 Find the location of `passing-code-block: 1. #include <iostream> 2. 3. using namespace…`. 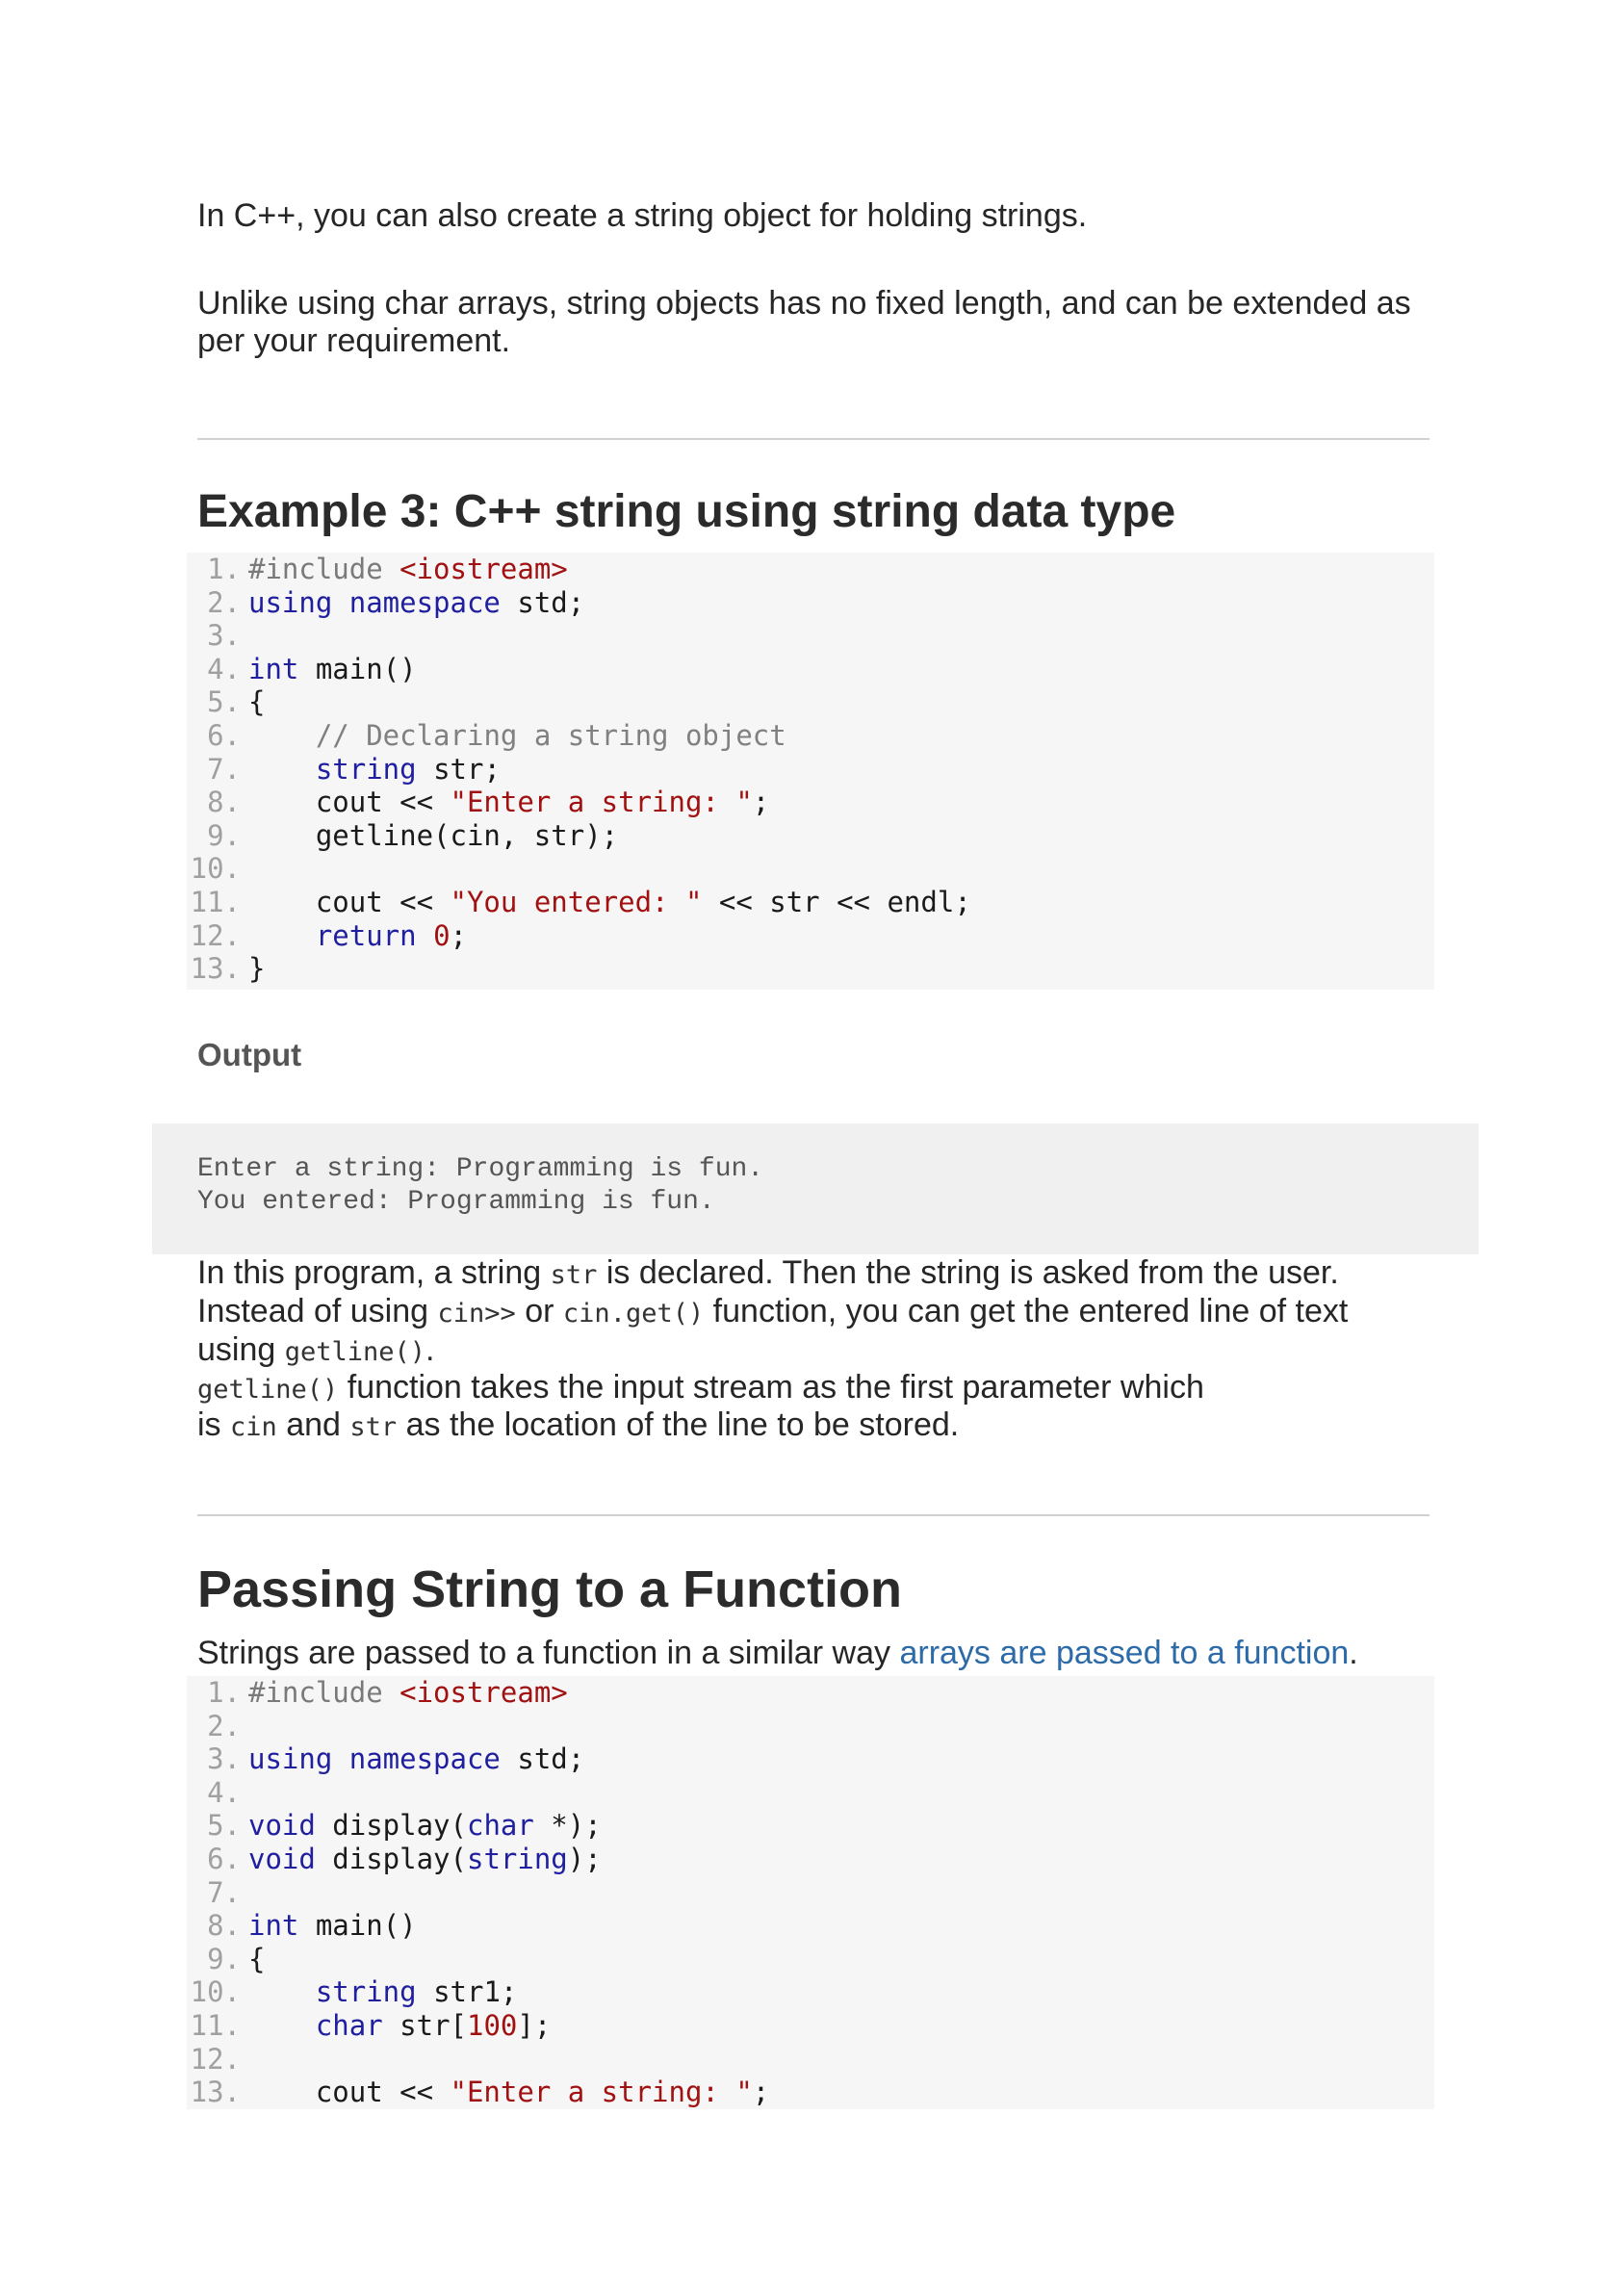

passing-code-block: 1. #include <iostream> 2. 3. using namespace… is located at coordinates (810, 1892).